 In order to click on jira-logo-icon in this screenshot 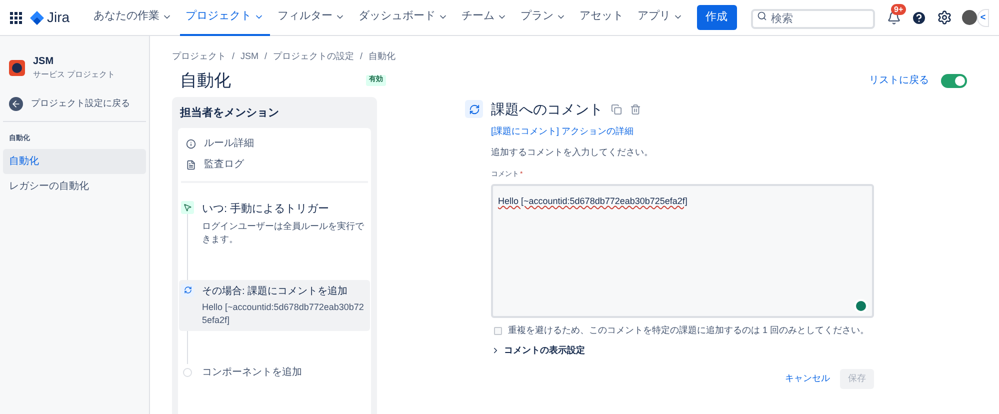, I will do `click(37, 17)`.